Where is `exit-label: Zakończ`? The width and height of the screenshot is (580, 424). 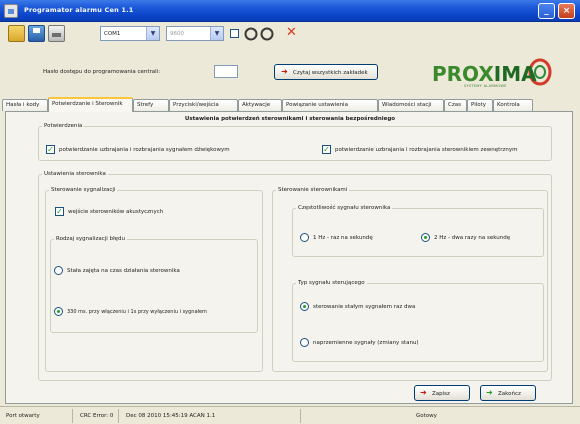
exit-label: Zakończ is located at coordinates (509, 394).